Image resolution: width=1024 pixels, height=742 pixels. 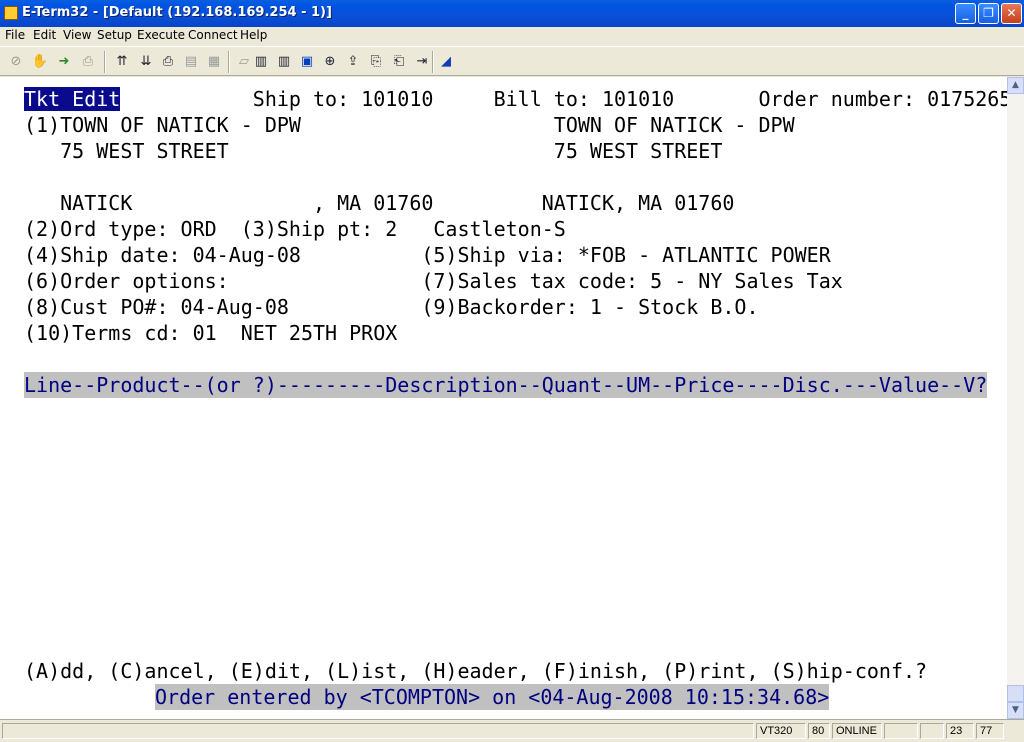 I want to click on script-icon: ⎗, so click(x=399, y=62).